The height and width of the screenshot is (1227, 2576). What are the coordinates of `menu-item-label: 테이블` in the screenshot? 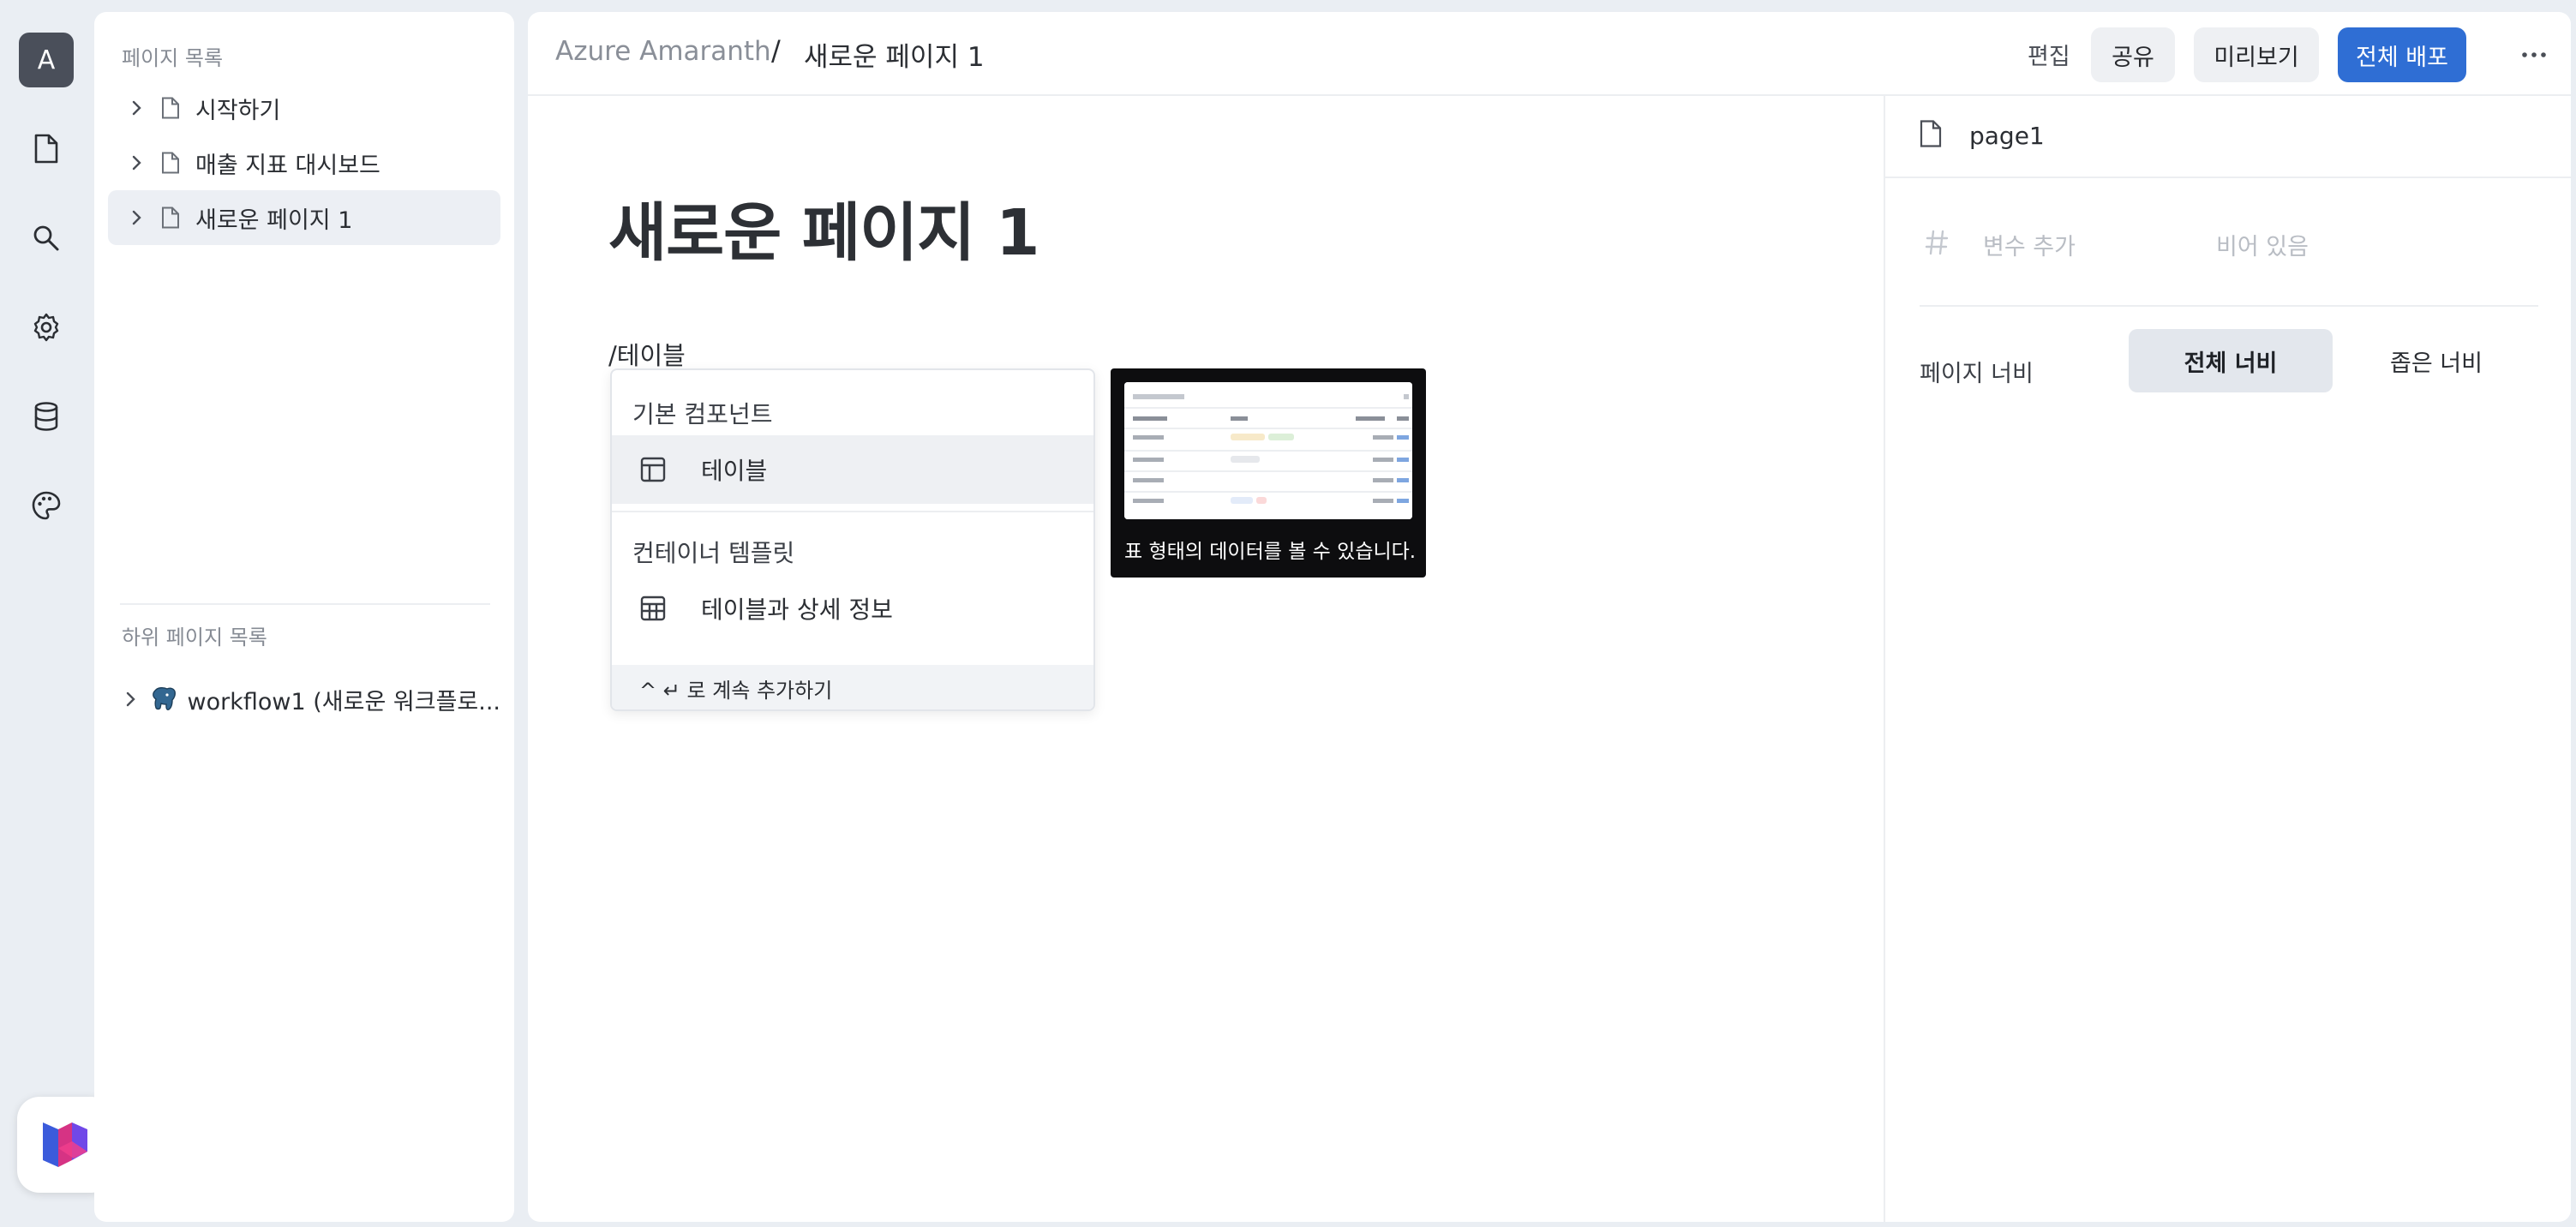 It's located at (734, 471).